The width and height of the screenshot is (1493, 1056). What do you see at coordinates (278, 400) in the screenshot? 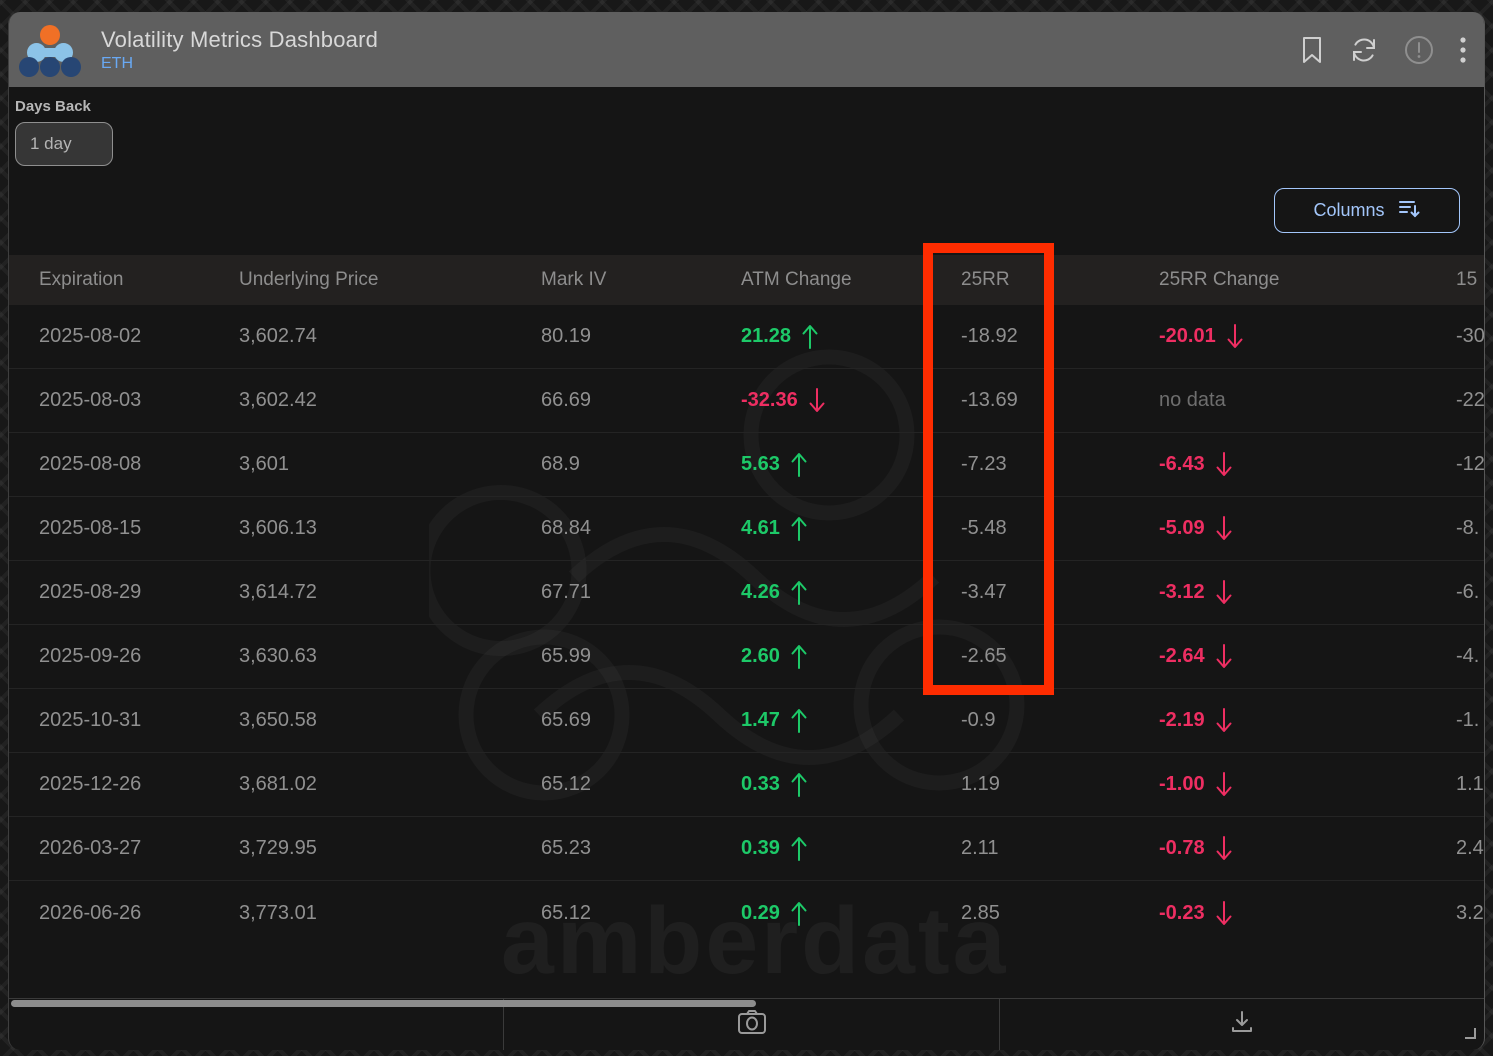
I see `cell-underlying-price: 3,602.42` at bounding box center [278, 400].